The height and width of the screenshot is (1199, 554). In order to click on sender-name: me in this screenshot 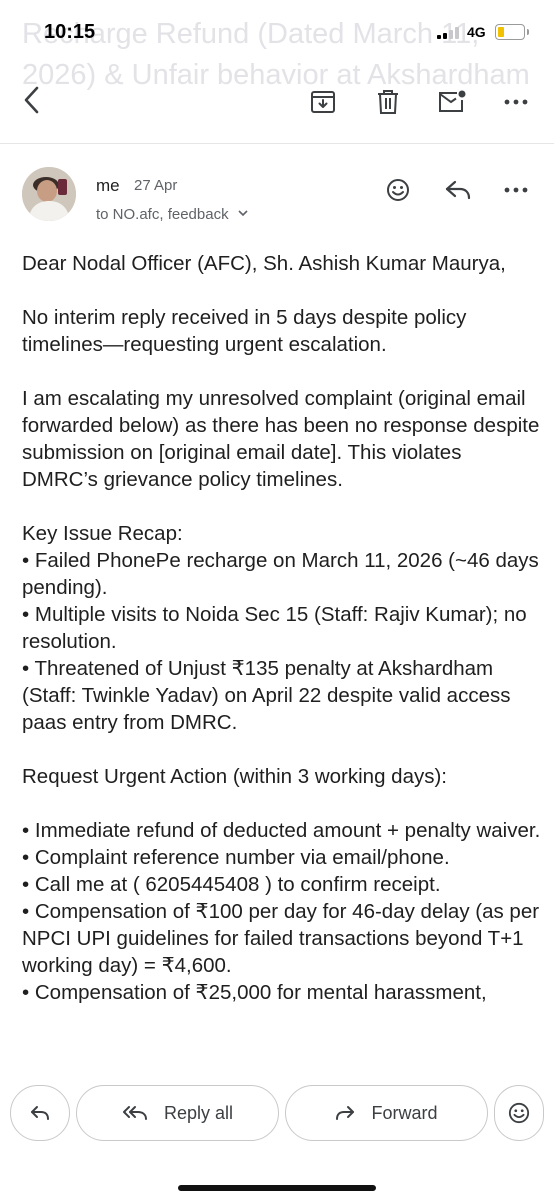, I will do `click(108, 186)`.